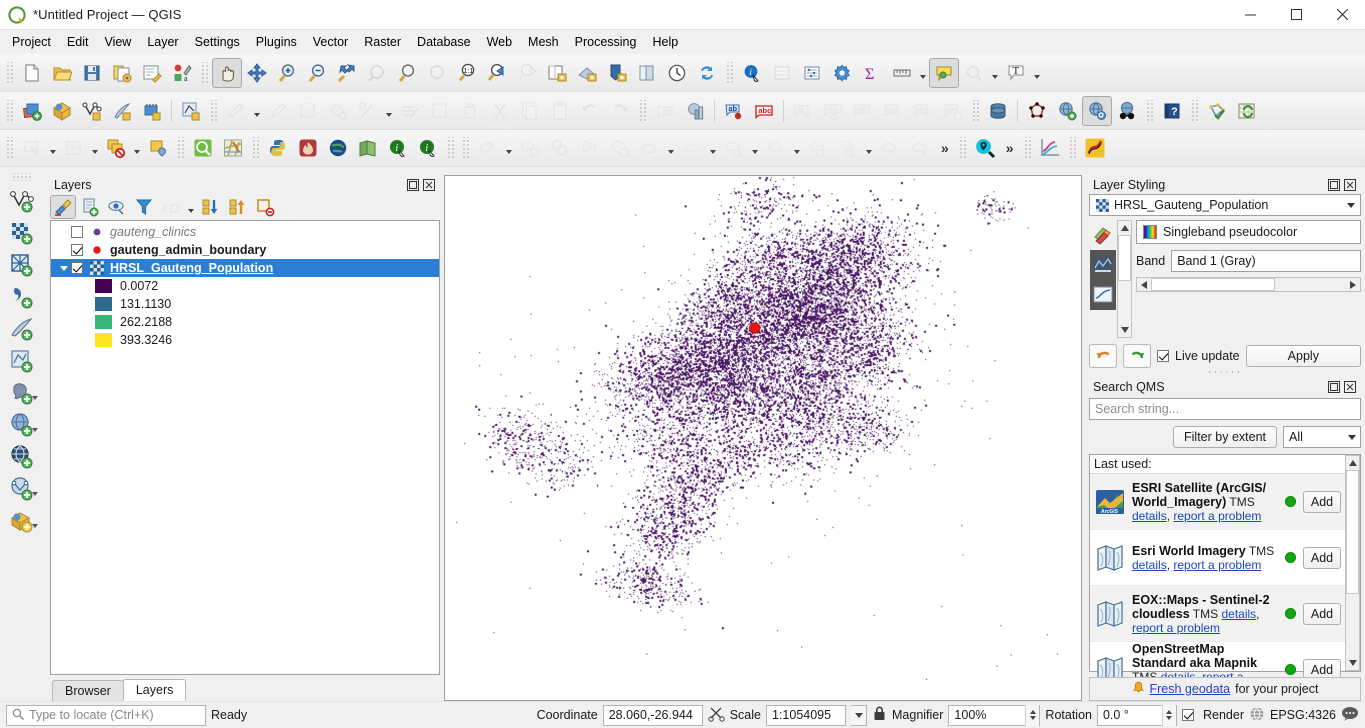 The image size is (1365, 728). Describe the element at coordinates (32, 111) in the screenshot. I see `current-edits-icon` at that location.